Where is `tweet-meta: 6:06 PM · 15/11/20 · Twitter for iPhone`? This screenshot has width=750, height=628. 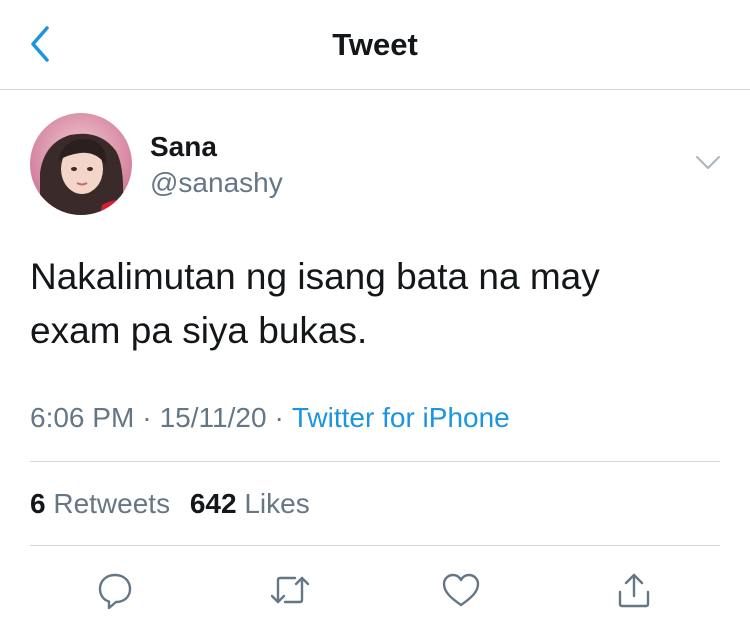 tweet-meta: 6:06 PM · 15/11/20 · Twitter for iPhone is located at coordinates (270, 418).